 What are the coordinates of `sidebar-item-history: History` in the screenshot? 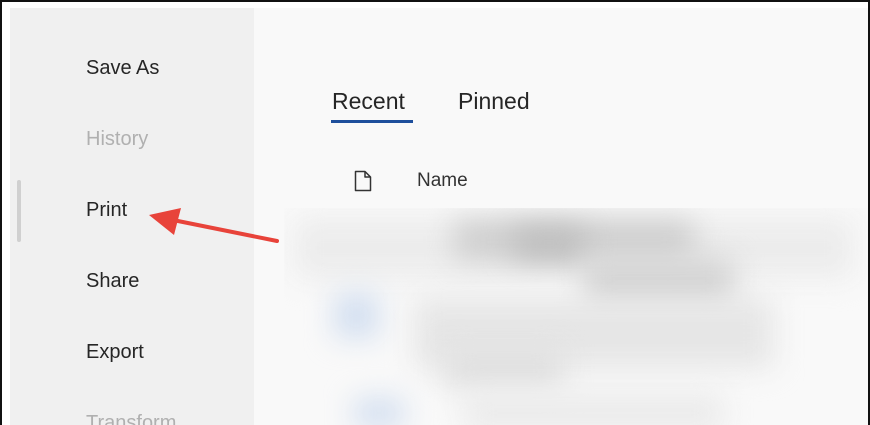 It's located at (117, 139).